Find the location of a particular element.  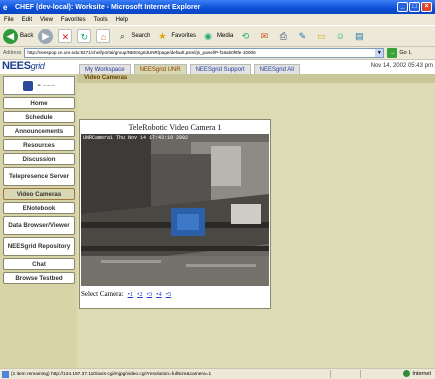

menu-favorites: Favorites is located at coordinates (73, 20).